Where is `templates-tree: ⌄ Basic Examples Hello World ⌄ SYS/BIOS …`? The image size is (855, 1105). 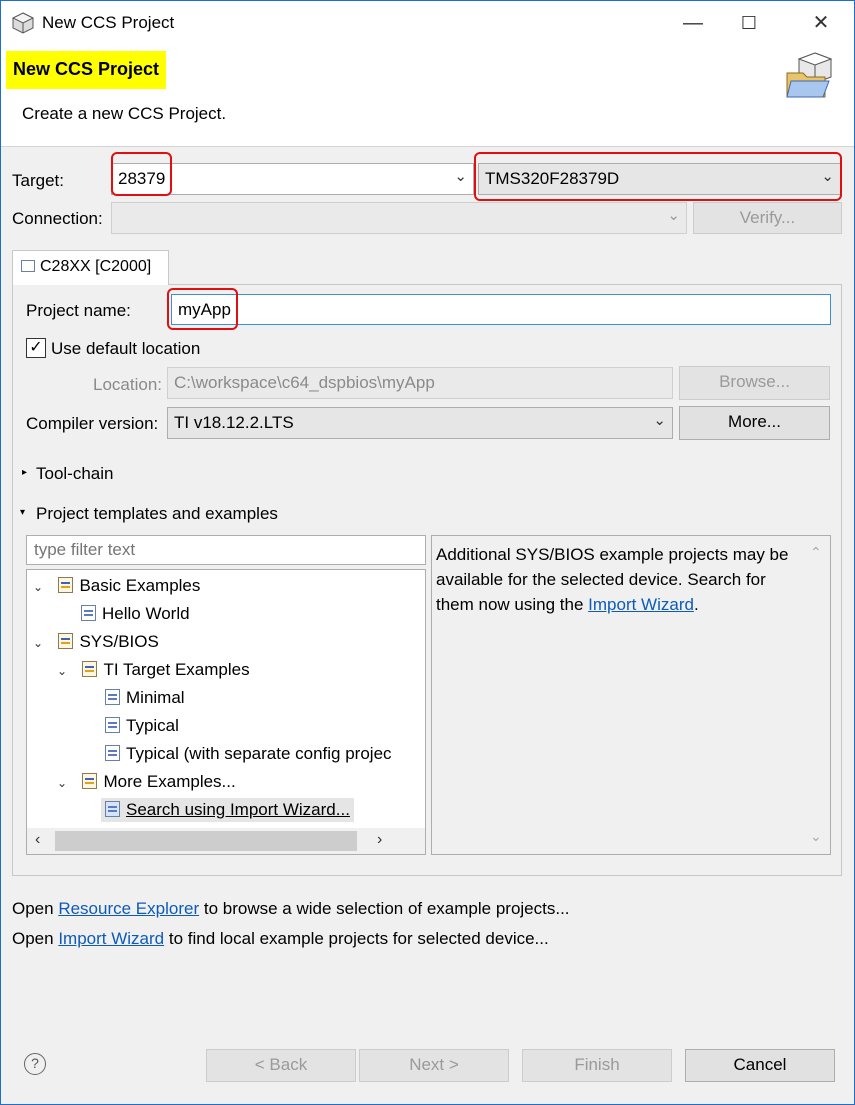
templates-tree: ⌄ Basic Examples Hello World ⌄ SYS/BIOS … is located at coordinates (226, 712).